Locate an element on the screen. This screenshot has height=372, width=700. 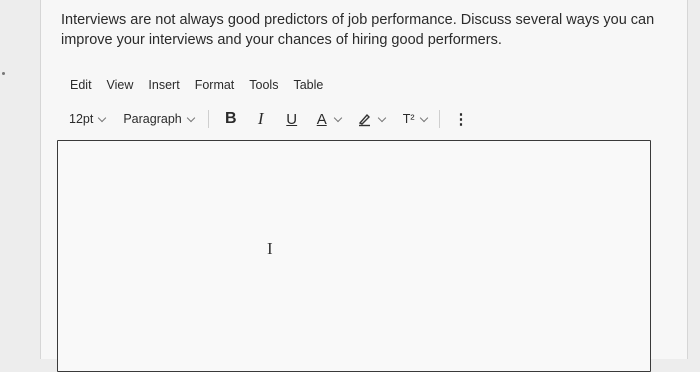
superscript-button: T² is located at coordinates (408, 119).